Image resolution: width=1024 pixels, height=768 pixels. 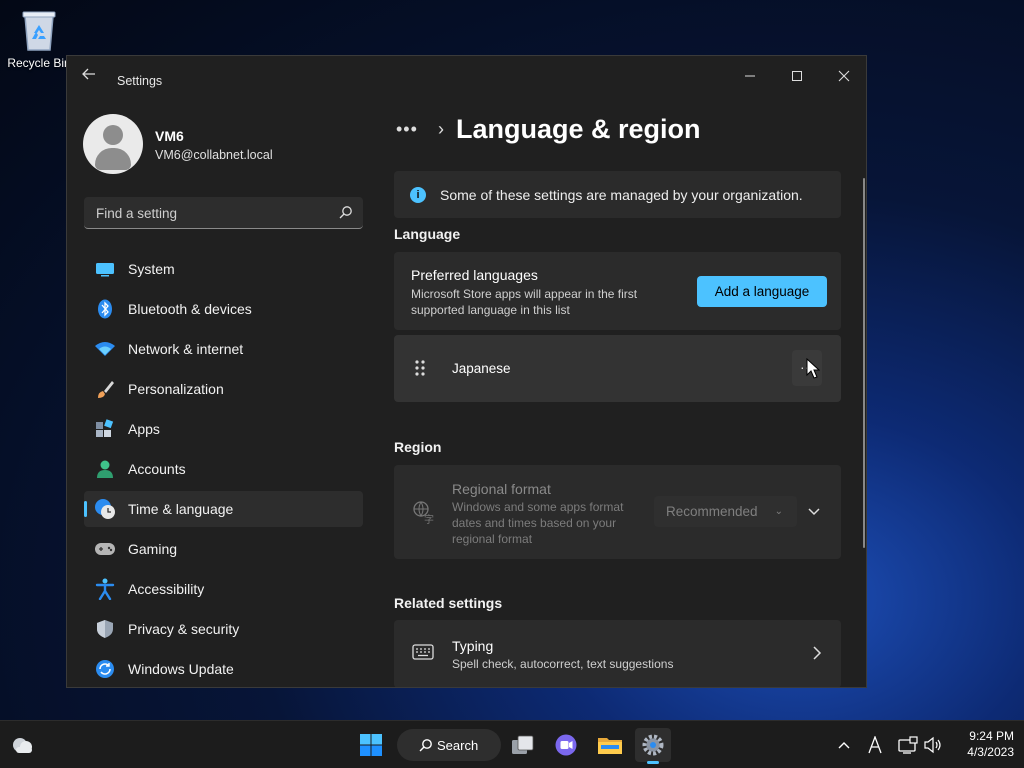 I want to click on settings-taskbar-button, so click(x=653, y=746).